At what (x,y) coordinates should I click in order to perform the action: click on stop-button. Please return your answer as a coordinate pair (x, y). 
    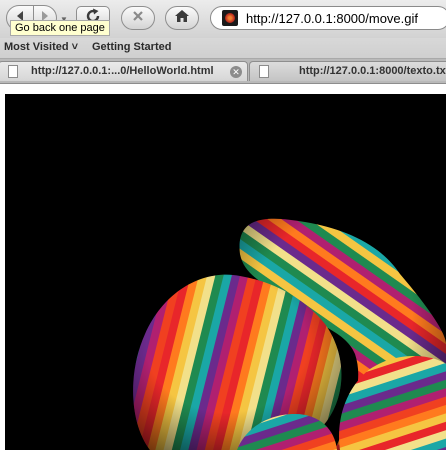
    Looking at the image, I should click on (138, 18).